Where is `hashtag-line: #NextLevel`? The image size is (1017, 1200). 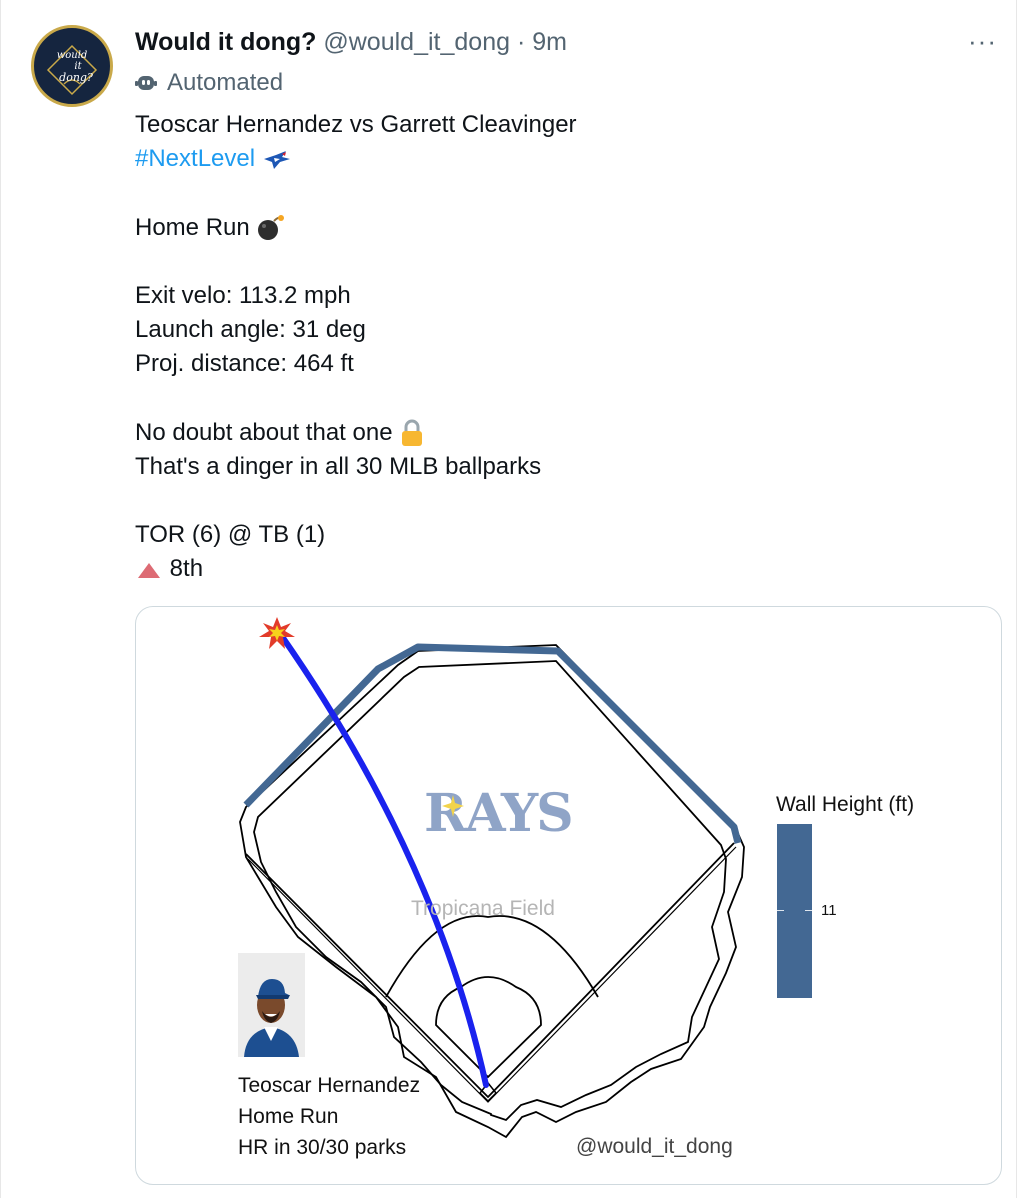 hashtag-line: #NextLevel is located at coordinates (356, 159).